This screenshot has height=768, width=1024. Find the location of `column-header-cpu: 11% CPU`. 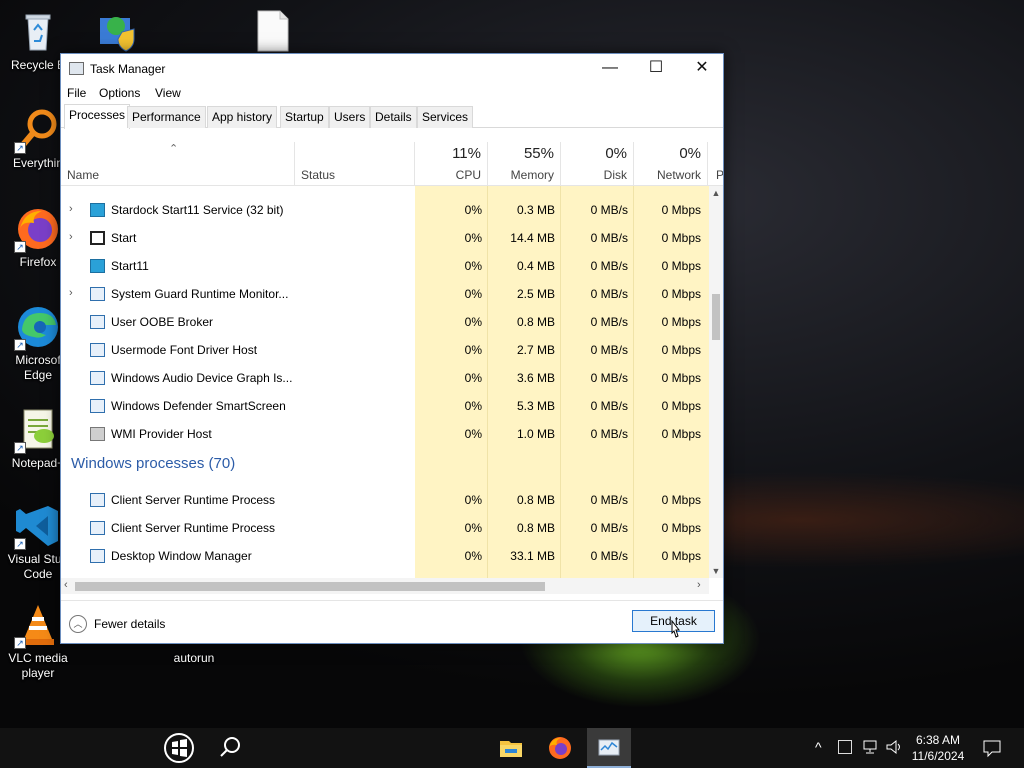

column-header-cpu: 11% CPU is located at coordinates (451, 164).